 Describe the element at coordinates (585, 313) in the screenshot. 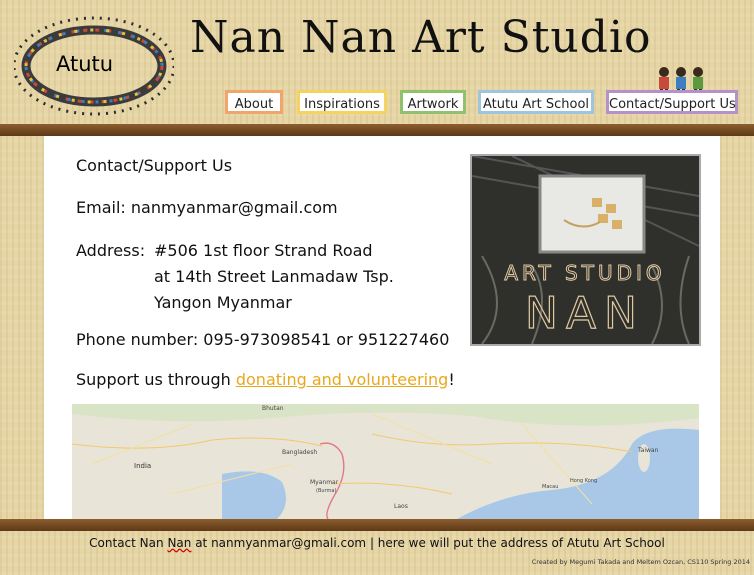

I see `sign-text-bottom: NAN` at that location.